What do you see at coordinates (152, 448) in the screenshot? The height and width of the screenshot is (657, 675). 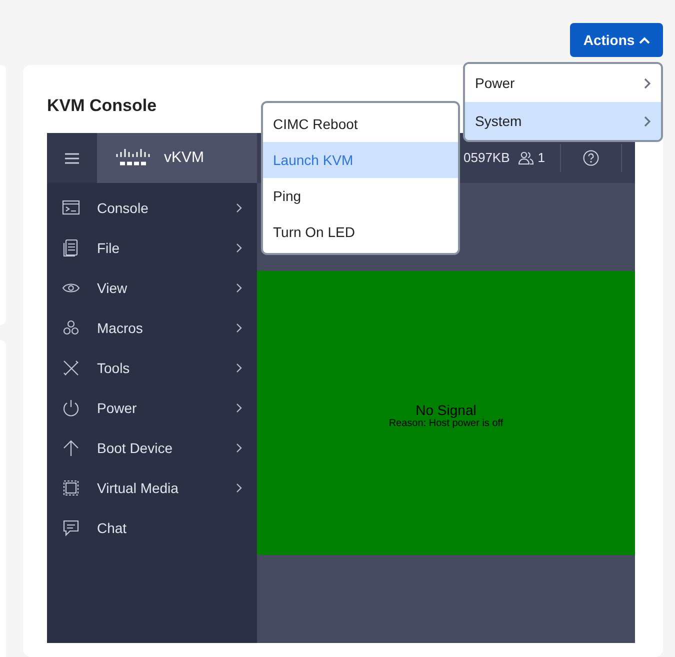 I see `sidebar-item: Boot Device` at bounding box center [152, 448].